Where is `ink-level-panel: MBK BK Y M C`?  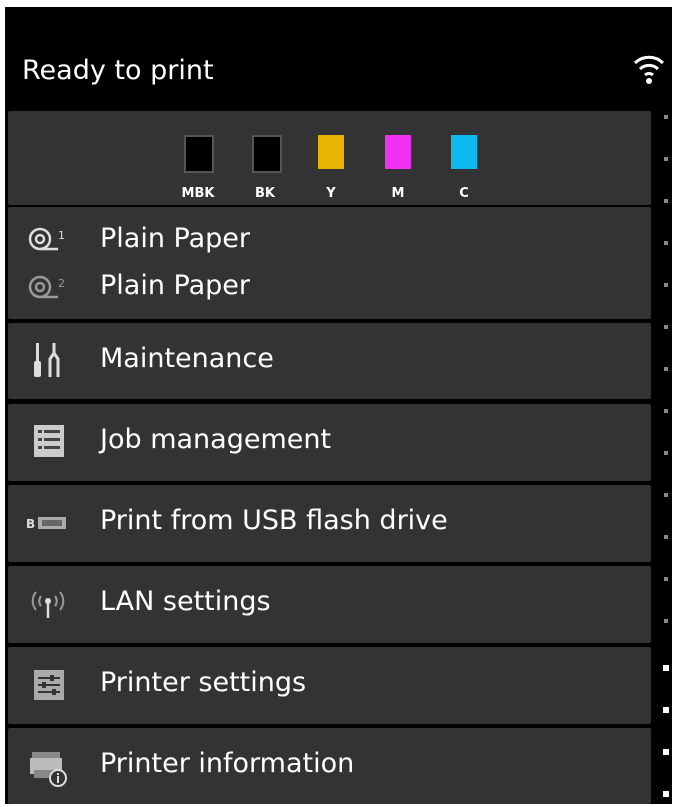 ink-level-panel: MBK BK Y M C is located at coordinates (329, 158).